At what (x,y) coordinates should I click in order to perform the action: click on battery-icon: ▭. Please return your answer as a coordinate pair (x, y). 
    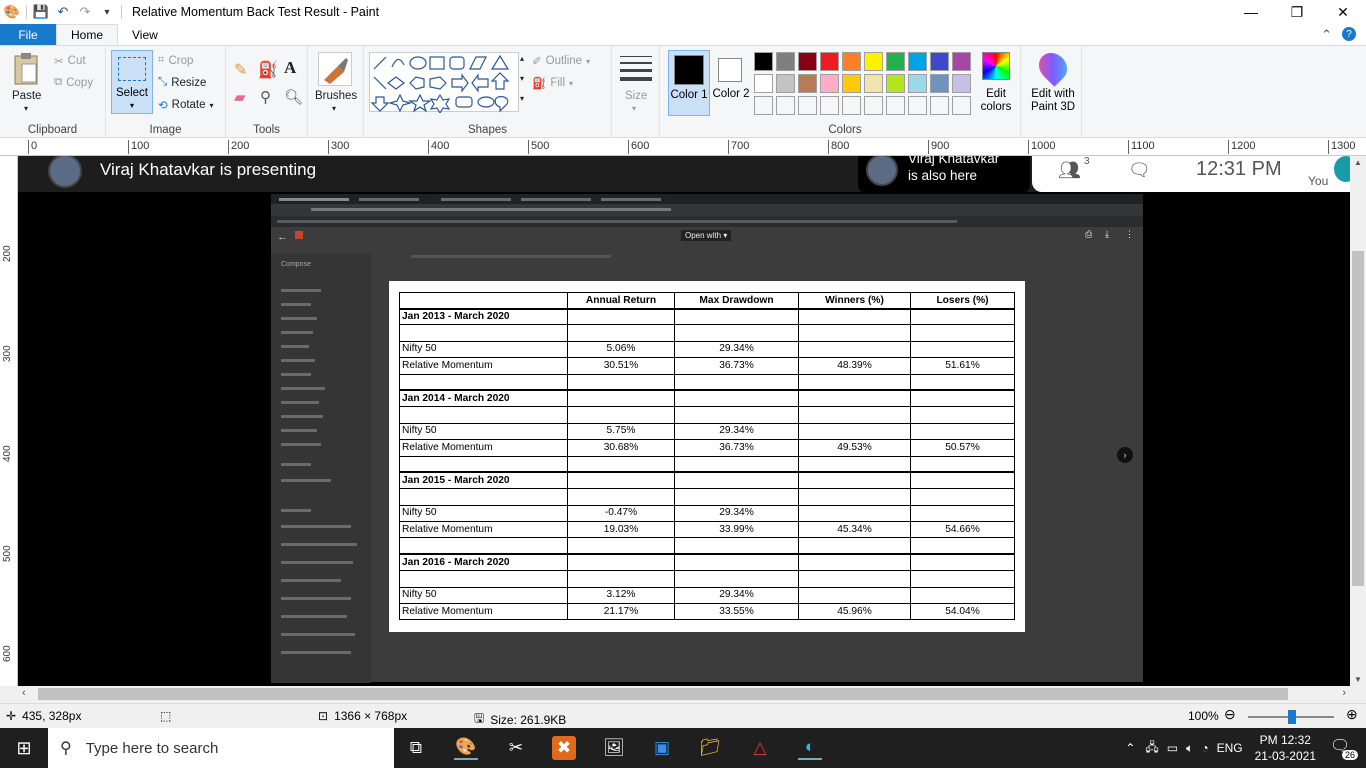
    Looking at the image, I should click on (1172, 748).